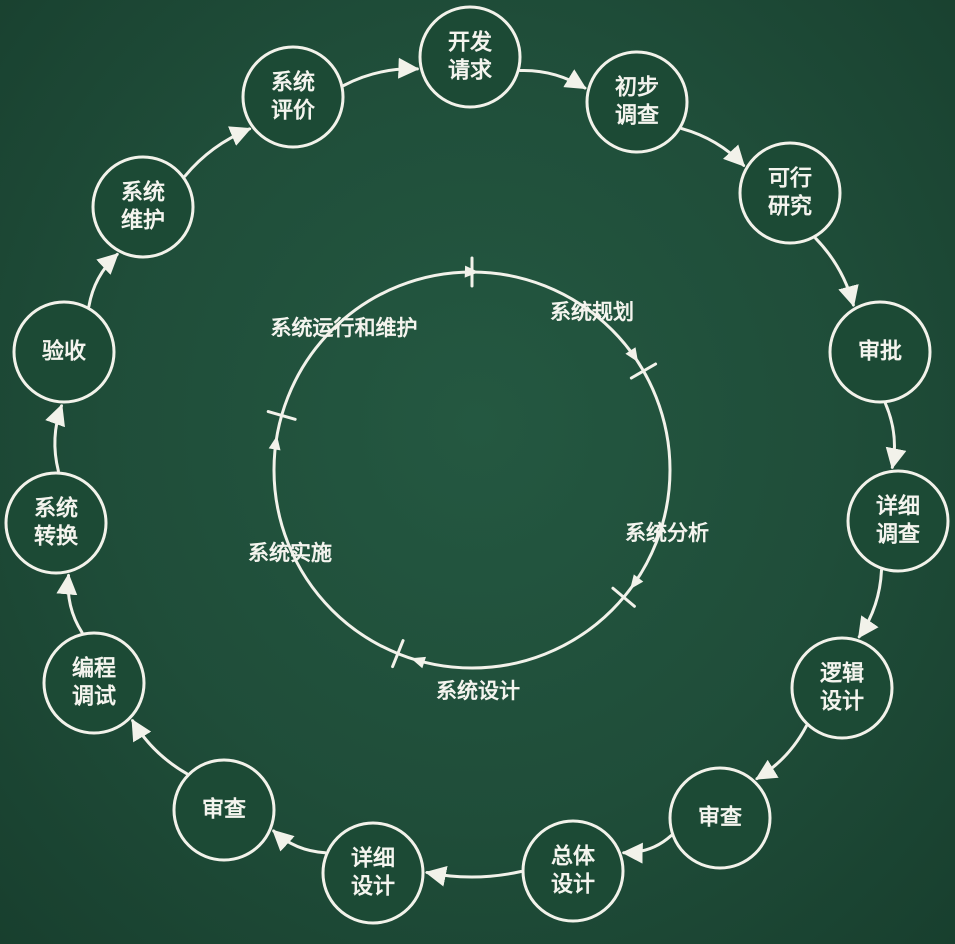 The height and width of the screenshot is (944, 955). I want to click on node-logical-design: 逻辑设计, so click(842, 688).